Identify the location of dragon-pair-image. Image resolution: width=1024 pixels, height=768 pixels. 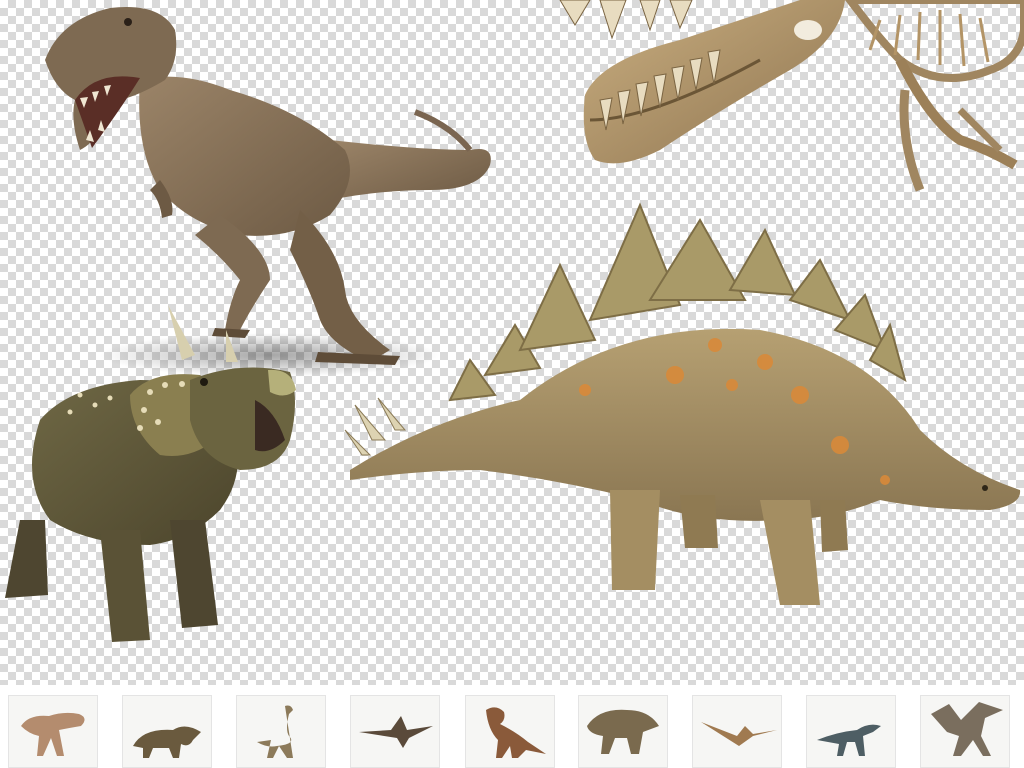
(967, 729).